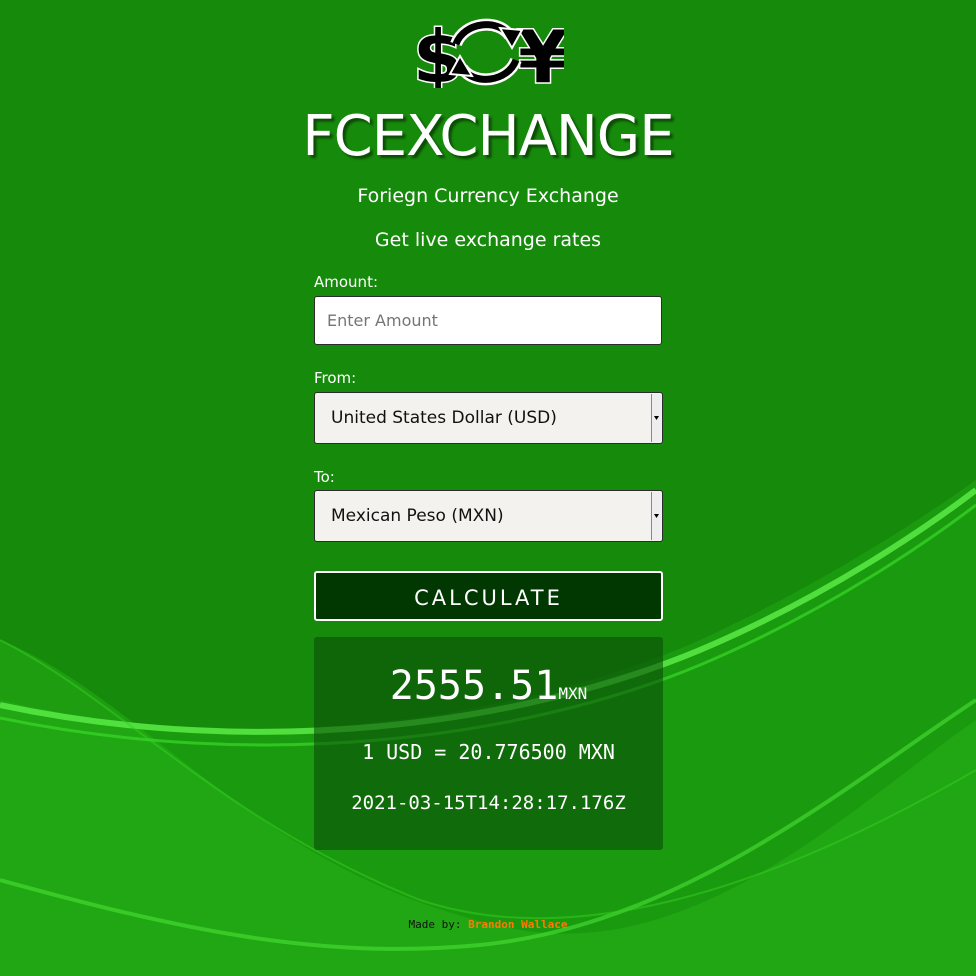 This screenshot has height=976, width=976. I want to click on result-amount: 2555.51MXN, so click(488, 686).